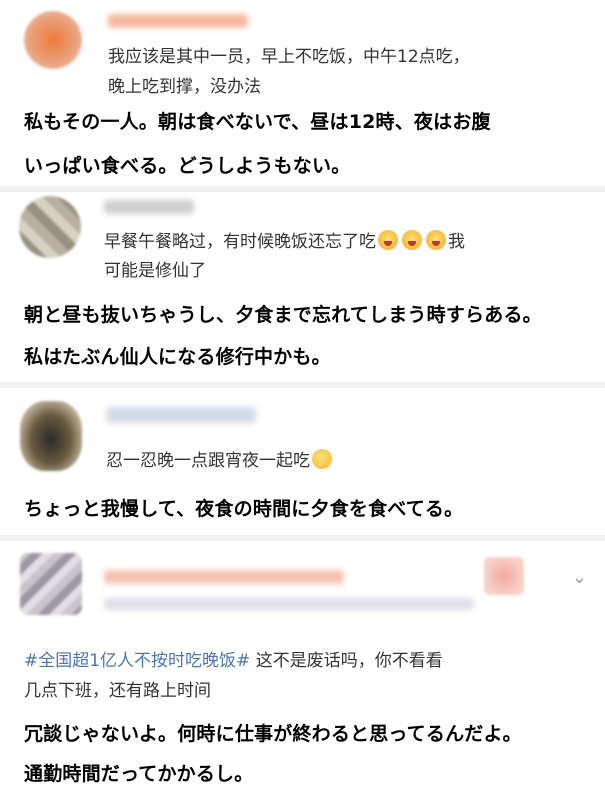  What do you see at coordinates (456, 242) in the screenshot?
I see `comment-text-line: 我` at bounding box center [456, 242].